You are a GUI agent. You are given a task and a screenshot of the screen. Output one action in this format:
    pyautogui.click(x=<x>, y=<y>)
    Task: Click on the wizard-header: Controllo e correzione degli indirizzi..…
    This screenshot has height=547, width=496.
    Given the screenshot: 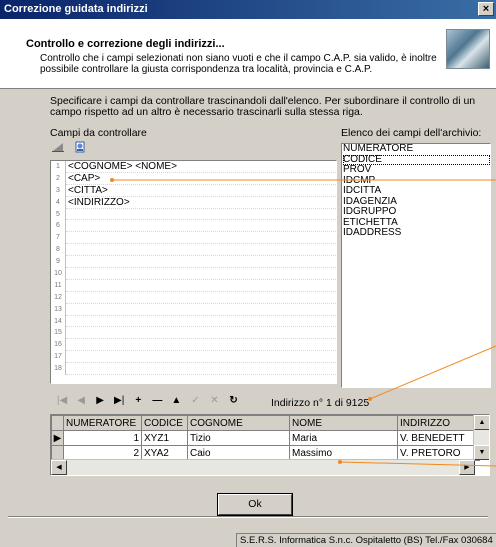 What is the action you would take?
    pyautogui.click(x=248, y=54)
    